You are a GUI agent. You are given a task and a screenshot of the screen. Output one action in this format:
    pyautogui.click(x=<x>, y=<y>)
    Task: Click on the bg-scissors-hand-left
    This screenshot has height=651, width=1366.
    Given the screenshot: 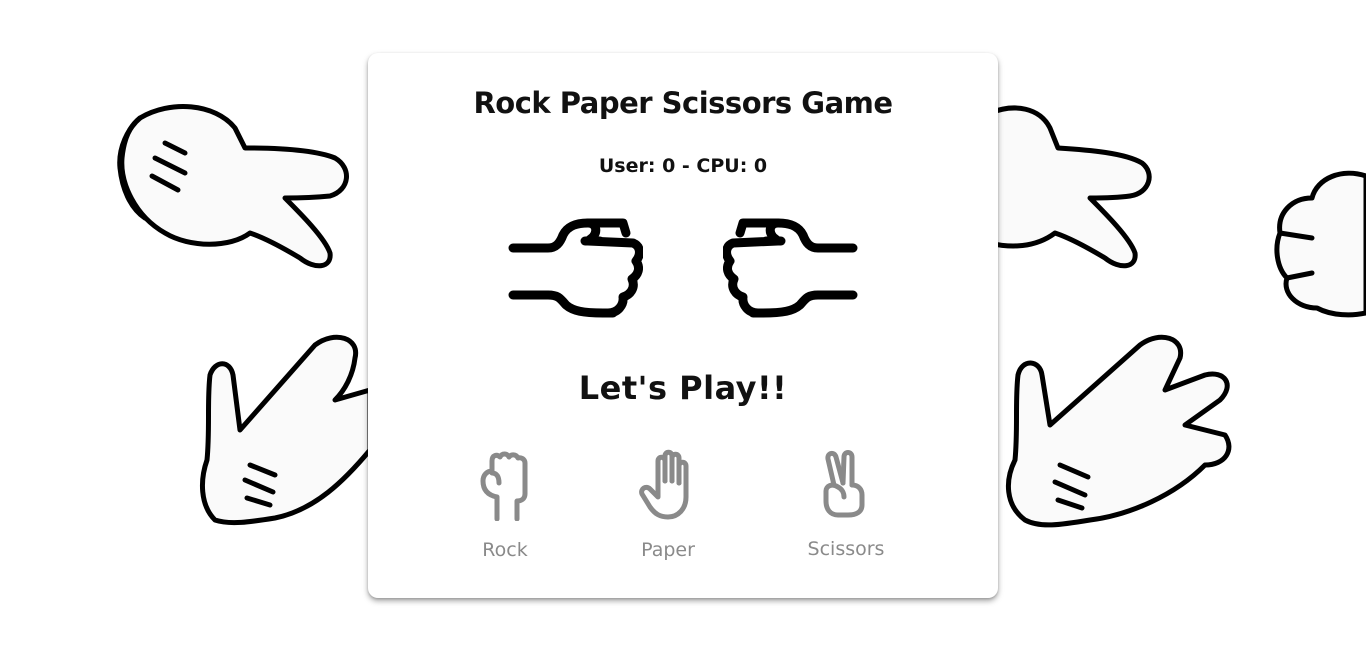 What is the action you would take?
    pyautogui.click(x=232, y=185)
    